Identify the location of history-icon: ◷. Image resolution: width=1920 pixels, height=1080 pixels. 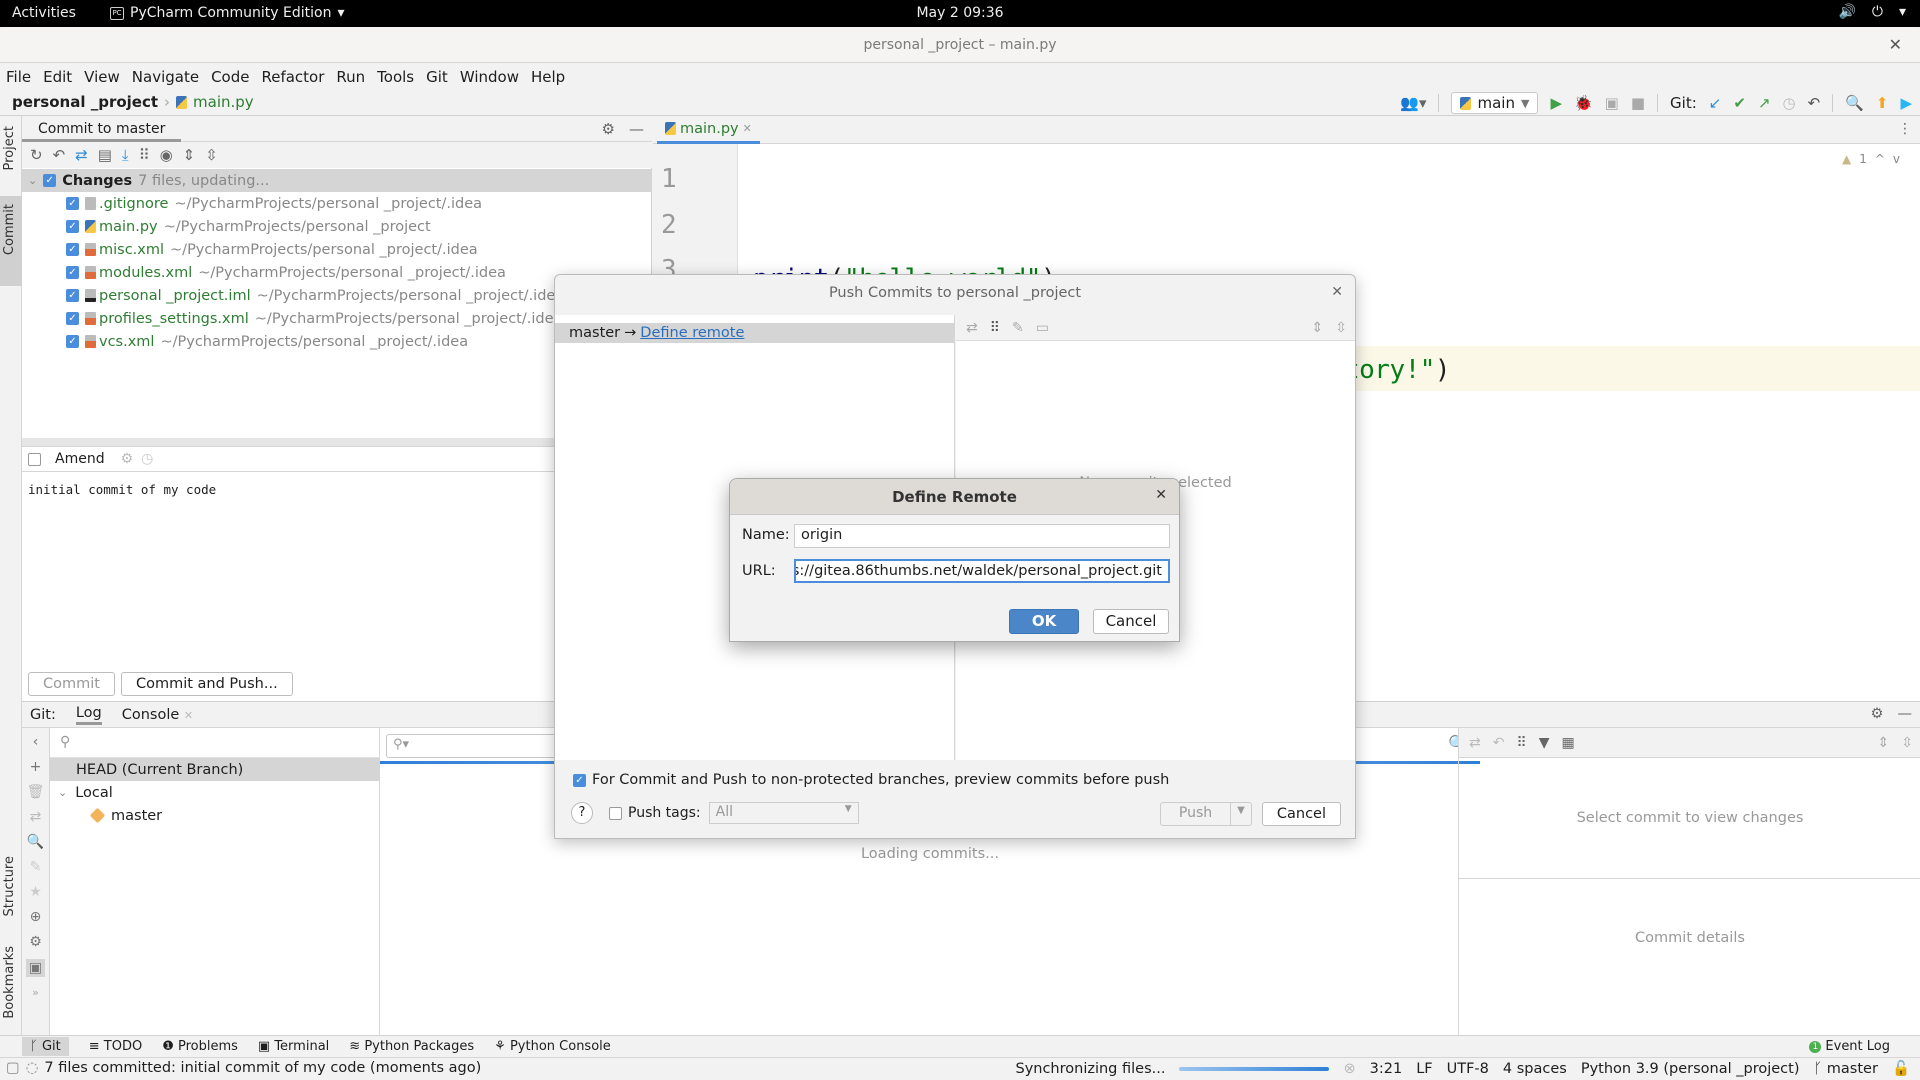
(147, 459).